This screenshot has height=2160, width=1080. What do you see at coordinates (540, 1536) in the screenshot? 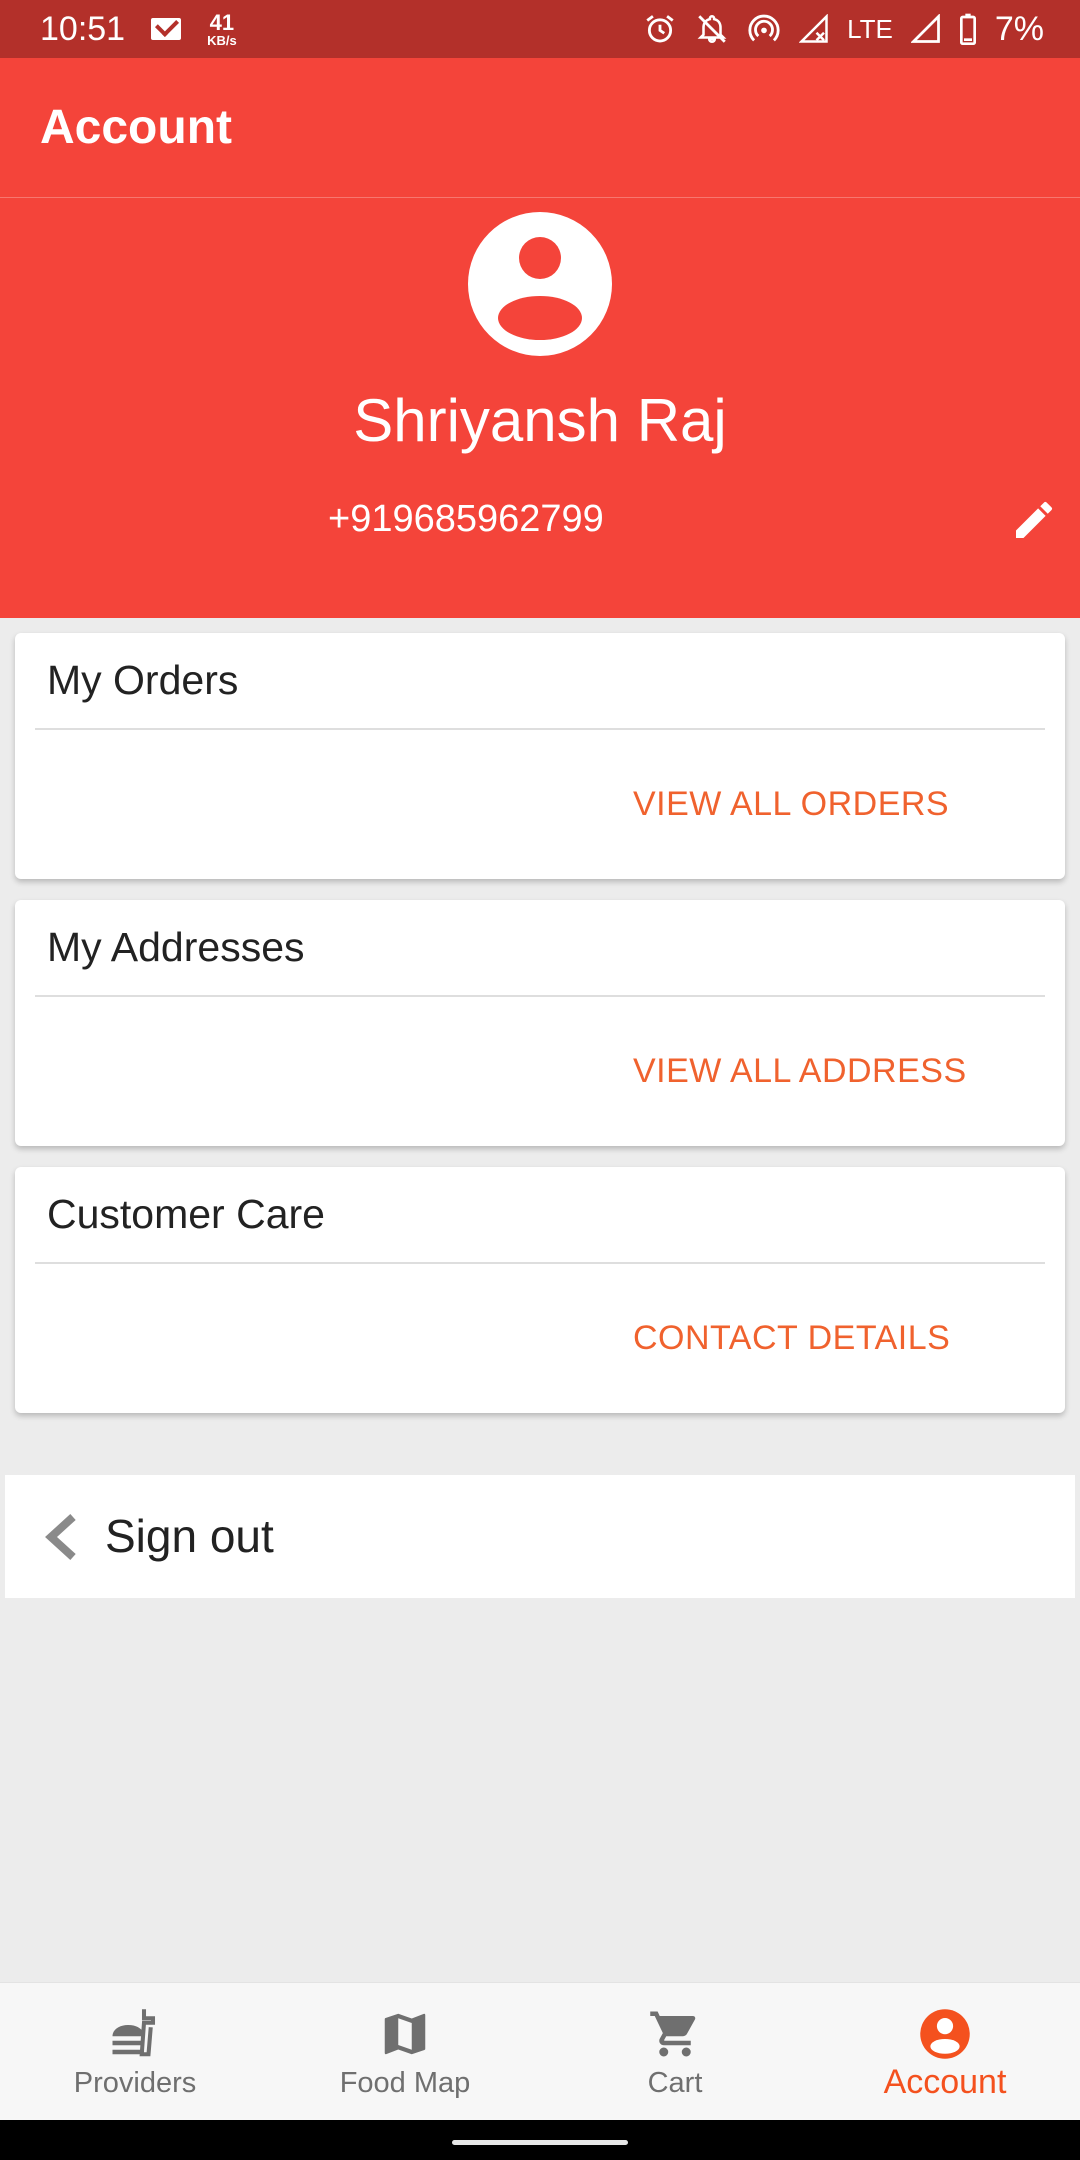
I see `sign-out-button: Sign out` at bounding box center [540, 1536].